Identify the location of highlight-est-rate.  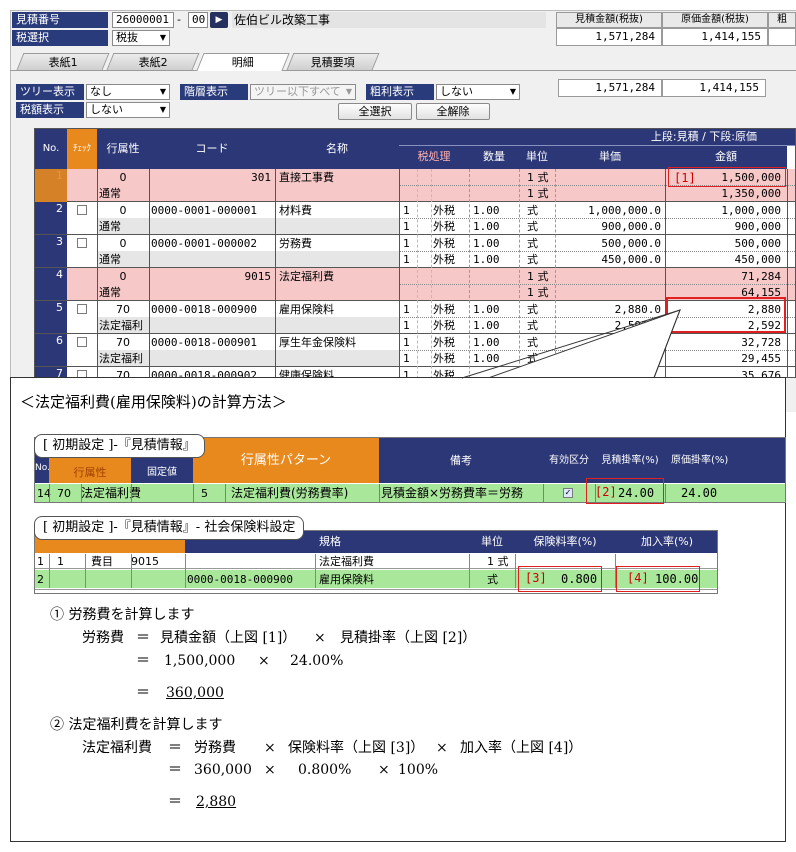
(625, 491).